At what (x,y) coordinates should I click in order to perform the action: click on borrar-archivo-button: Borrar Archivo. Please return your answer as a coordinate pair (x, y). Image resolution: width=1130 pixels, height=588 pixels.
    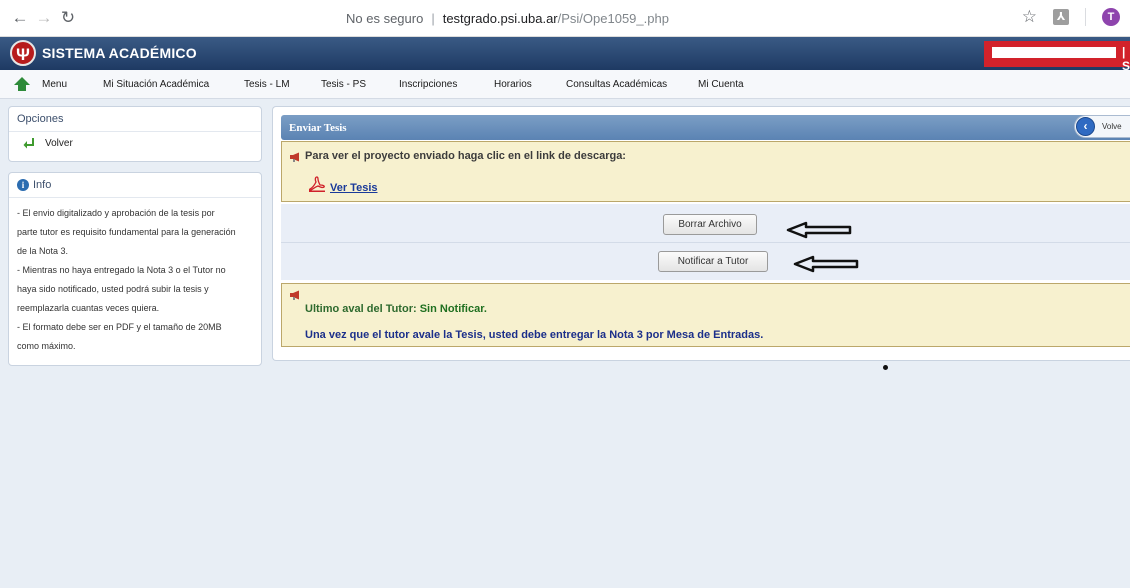
    Looking at the image, I should click on (710, 224).